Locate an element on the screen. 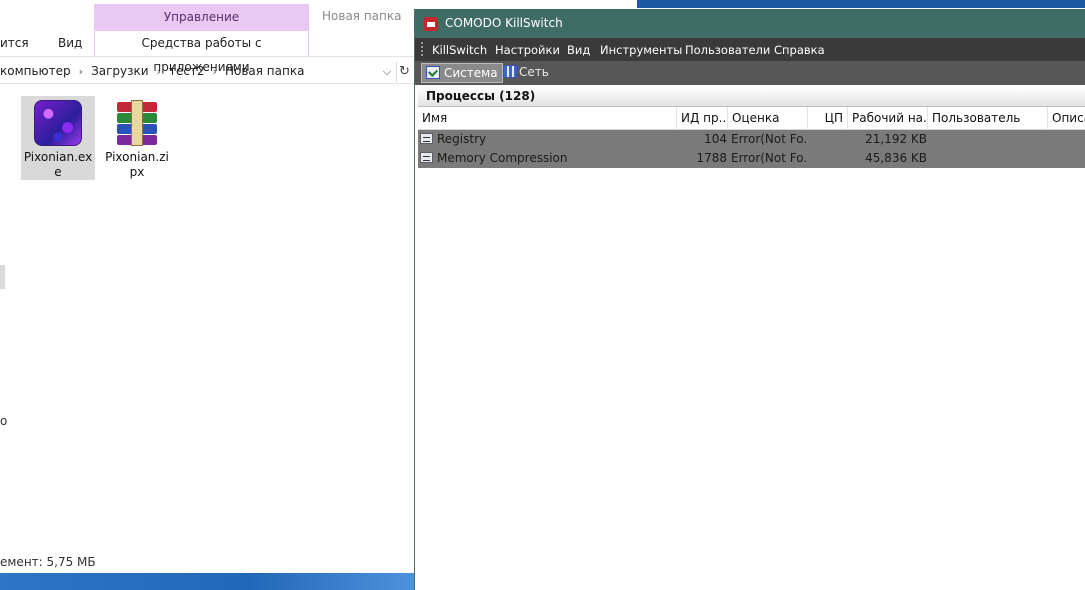 The height and width of the screenshot is (590, 1085). column-header-name: Имя is located at coordinates (547, 118).